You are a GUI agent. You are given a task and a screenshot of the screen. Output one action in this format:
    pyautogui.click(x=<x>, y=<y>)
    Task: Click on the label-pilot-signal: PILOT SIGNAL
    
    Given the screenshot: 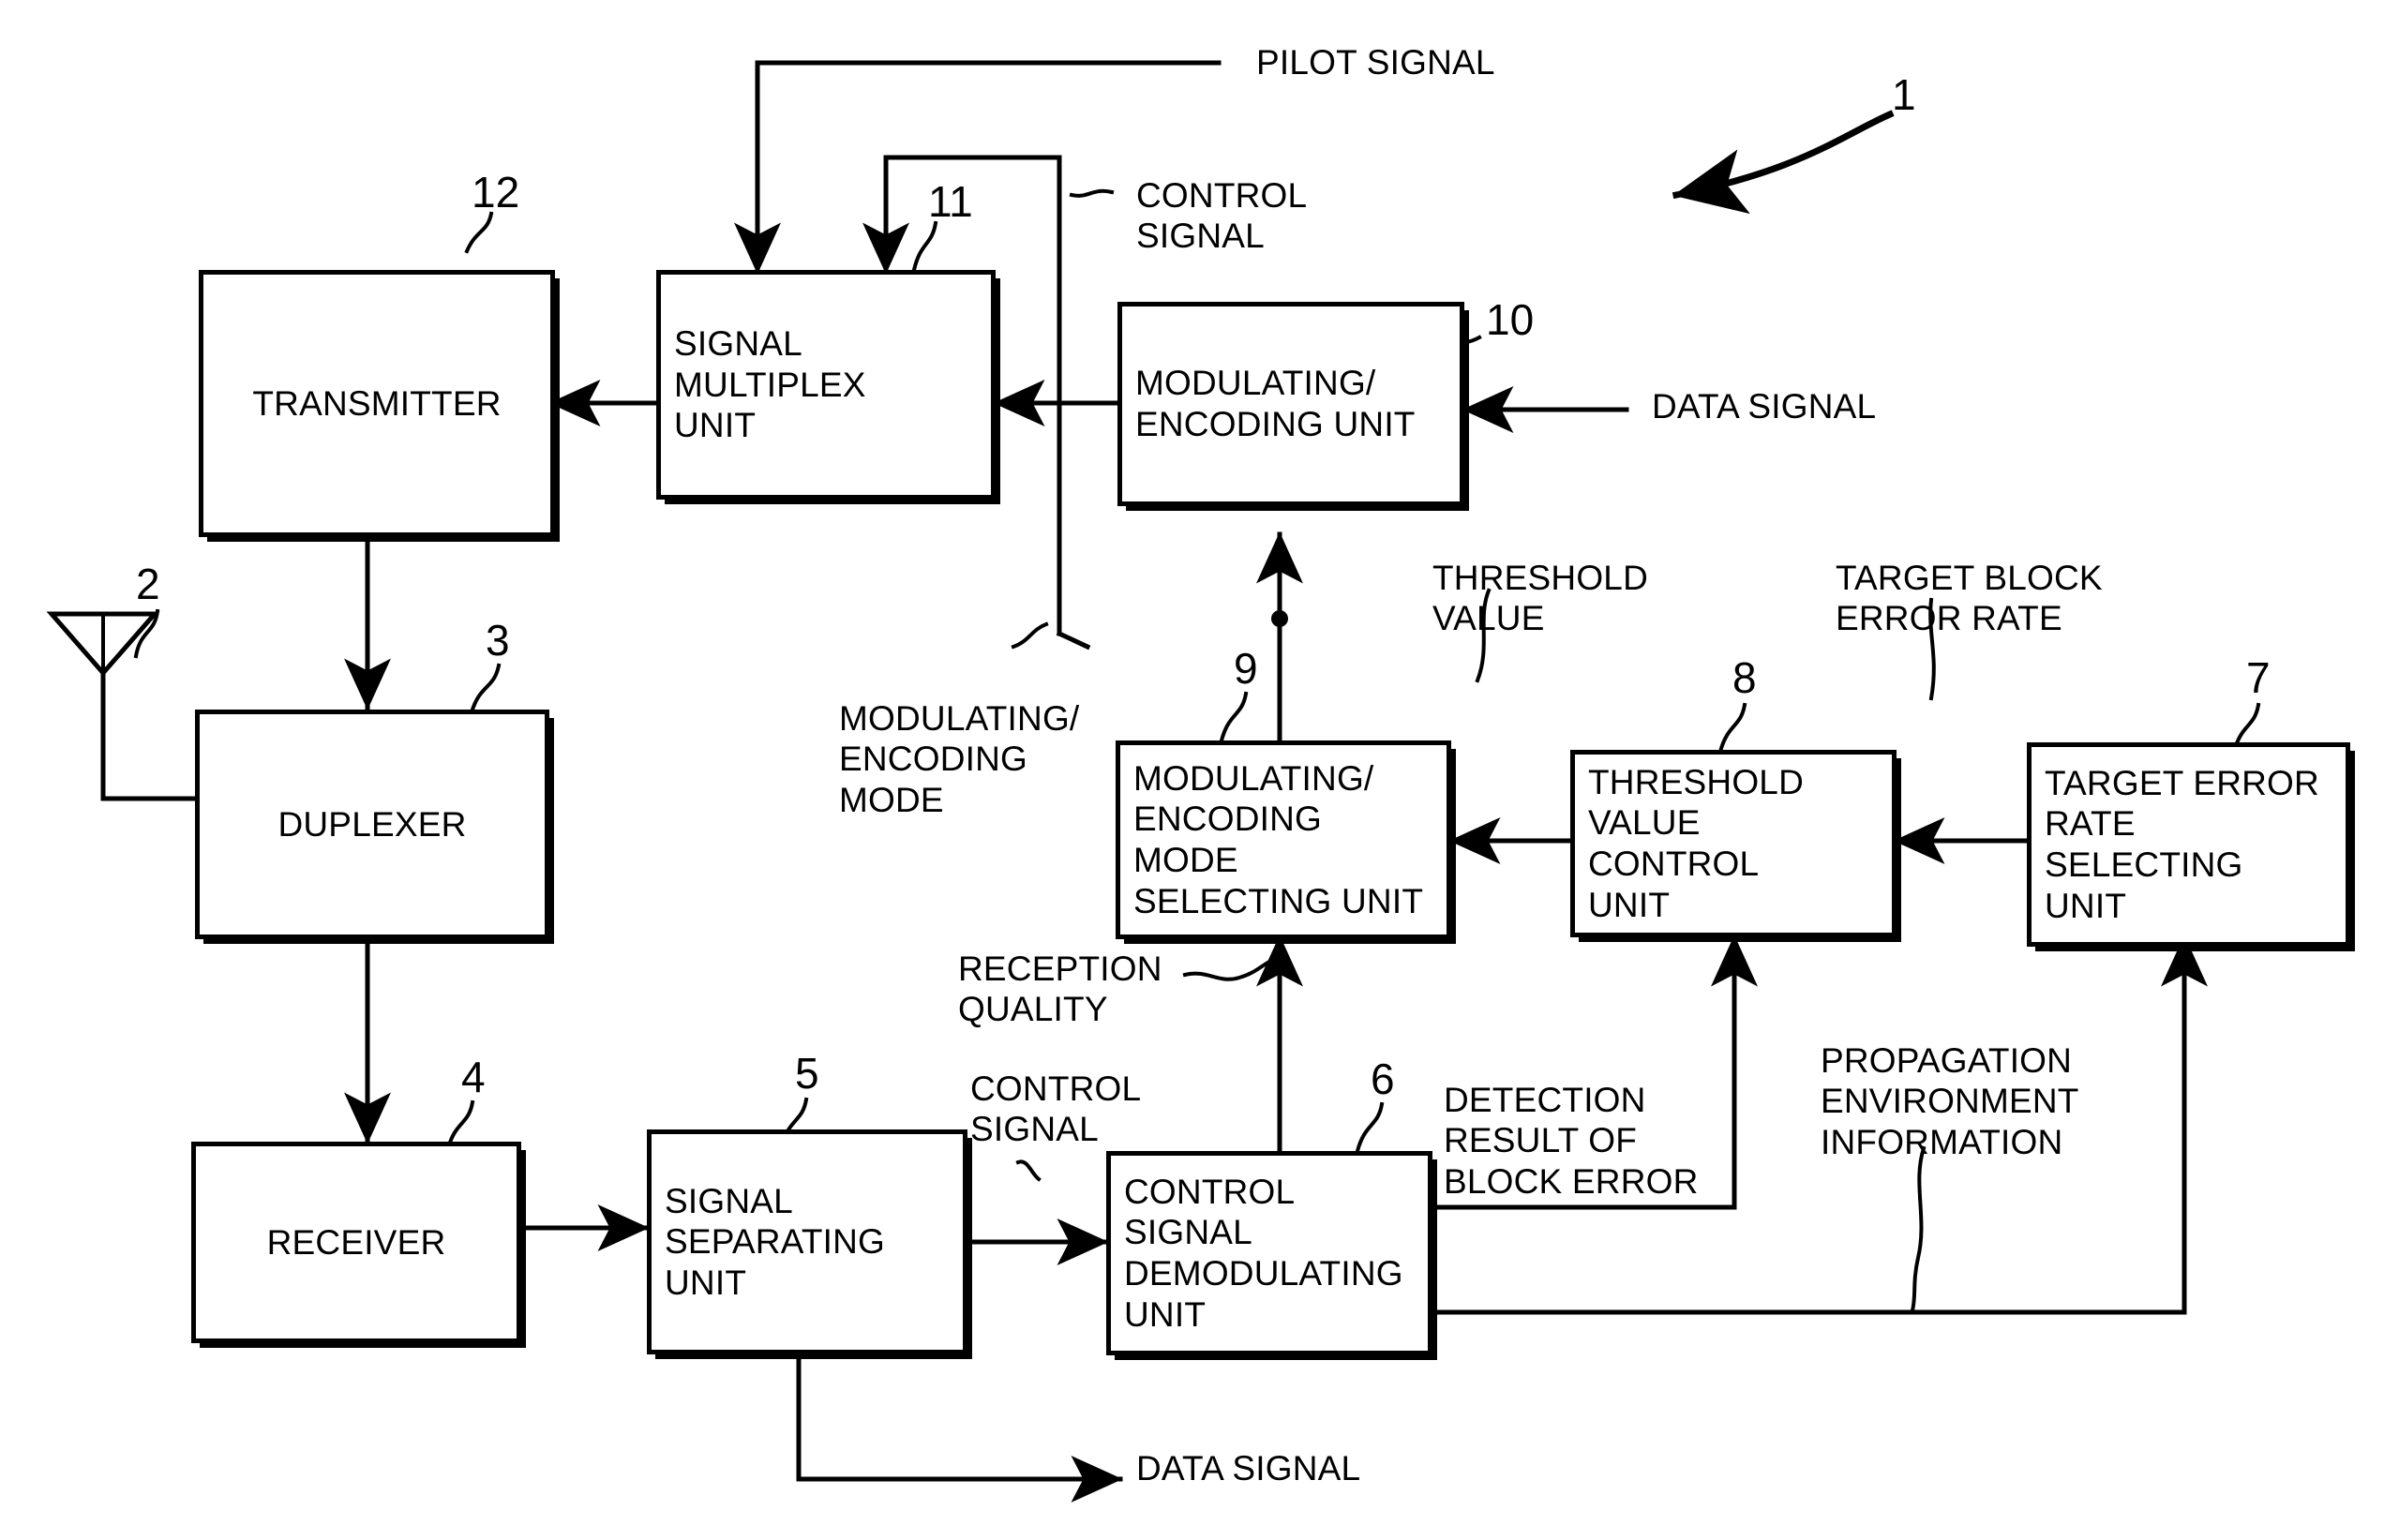 What is the action you would take?
    pyautogui.click(x=1375, y=63)
    